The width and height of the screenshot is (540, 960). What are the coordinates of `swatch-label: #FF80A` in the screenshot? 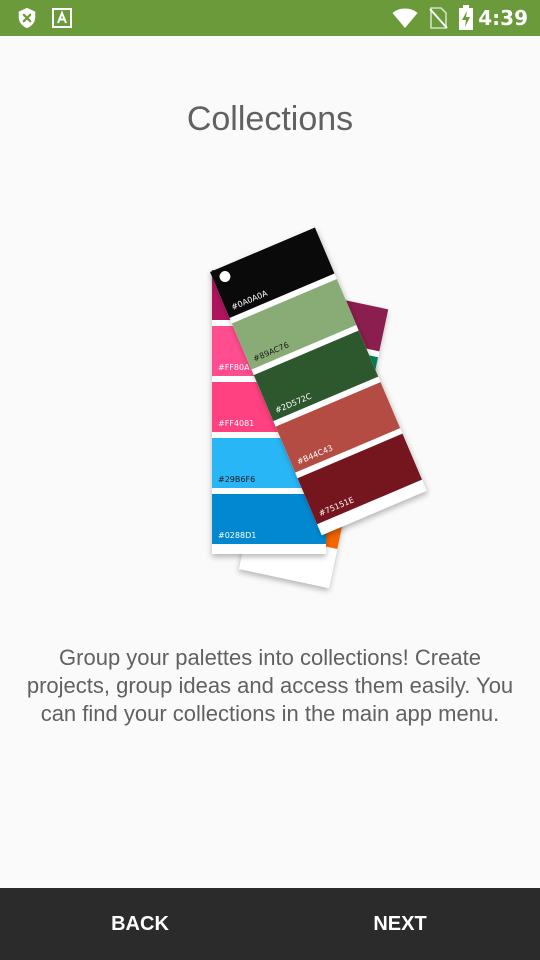 It's located at (234, 367).